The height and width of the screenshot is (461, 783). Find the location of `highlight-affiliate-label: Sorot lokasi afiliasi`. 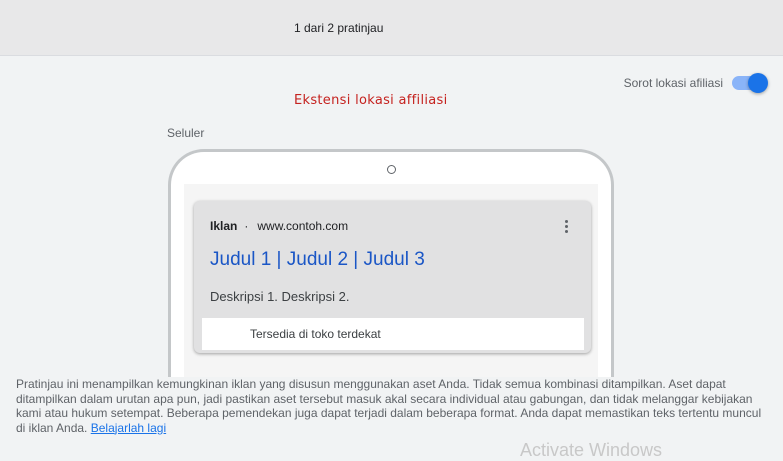

highlight-affiliate-label: Sorot lokasi afiliasi is located at coordinates (673, 83).